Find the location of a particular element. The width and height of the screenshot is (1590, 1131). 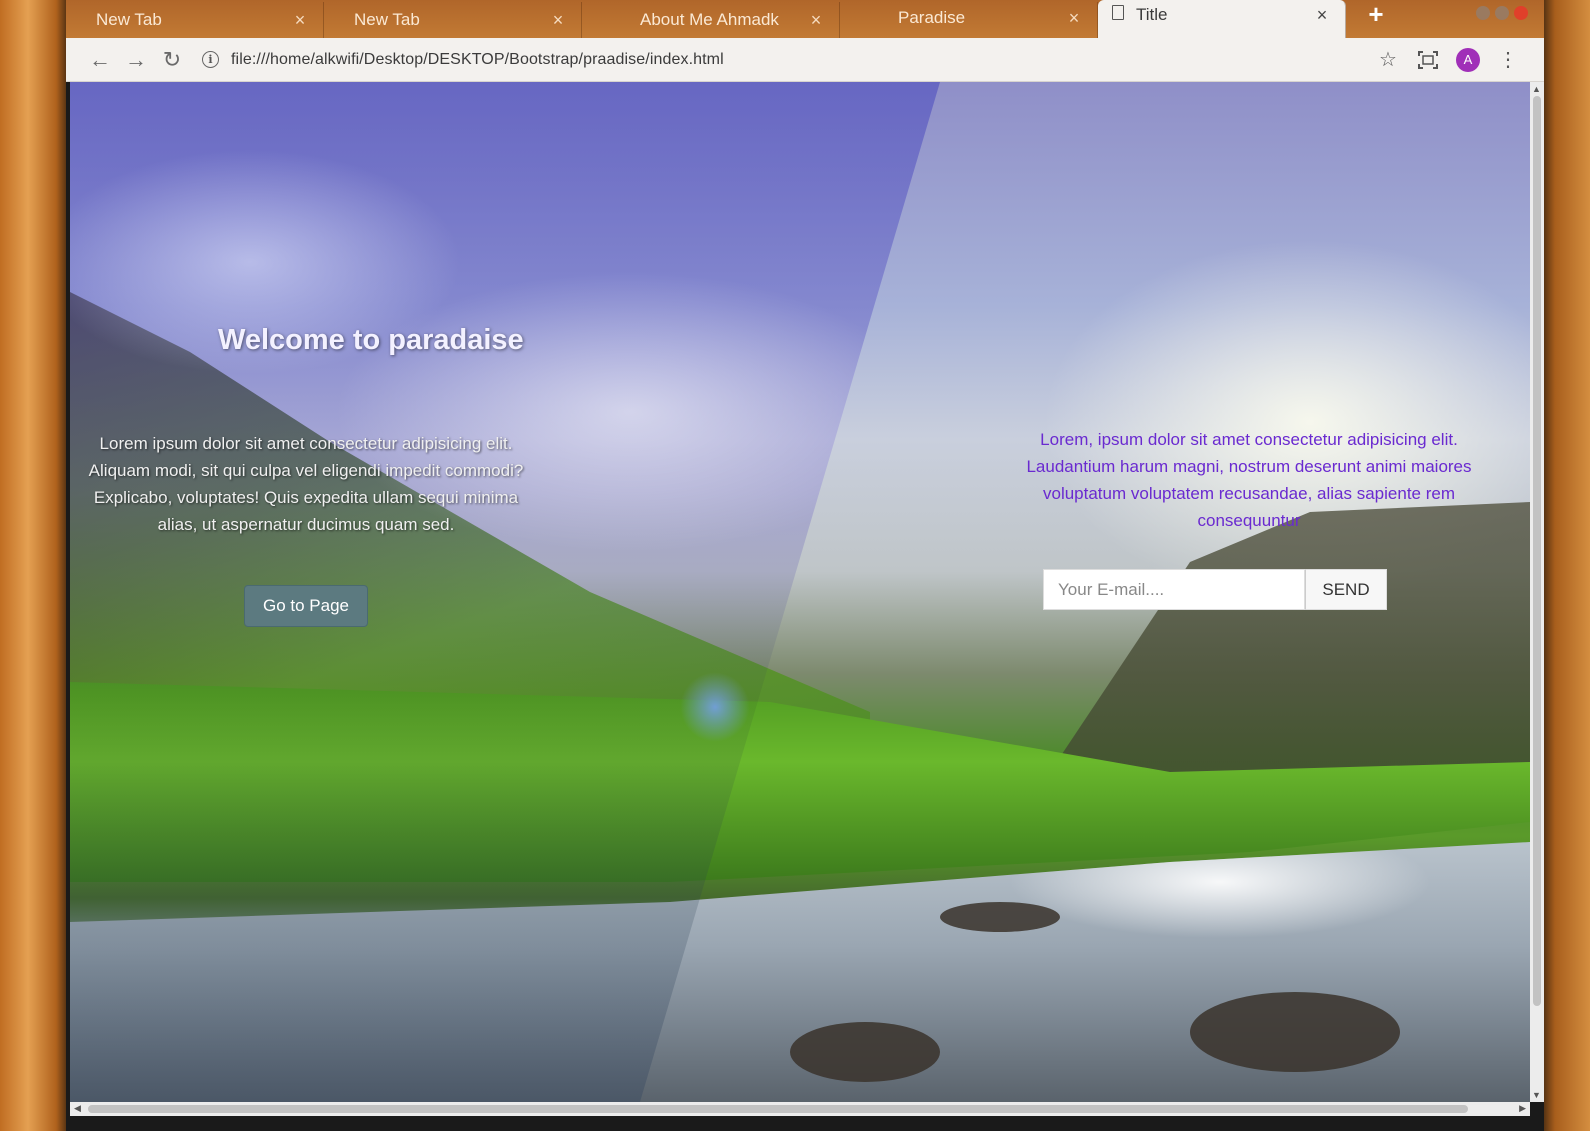

capture-icon is located at coordinates (1428, 60).